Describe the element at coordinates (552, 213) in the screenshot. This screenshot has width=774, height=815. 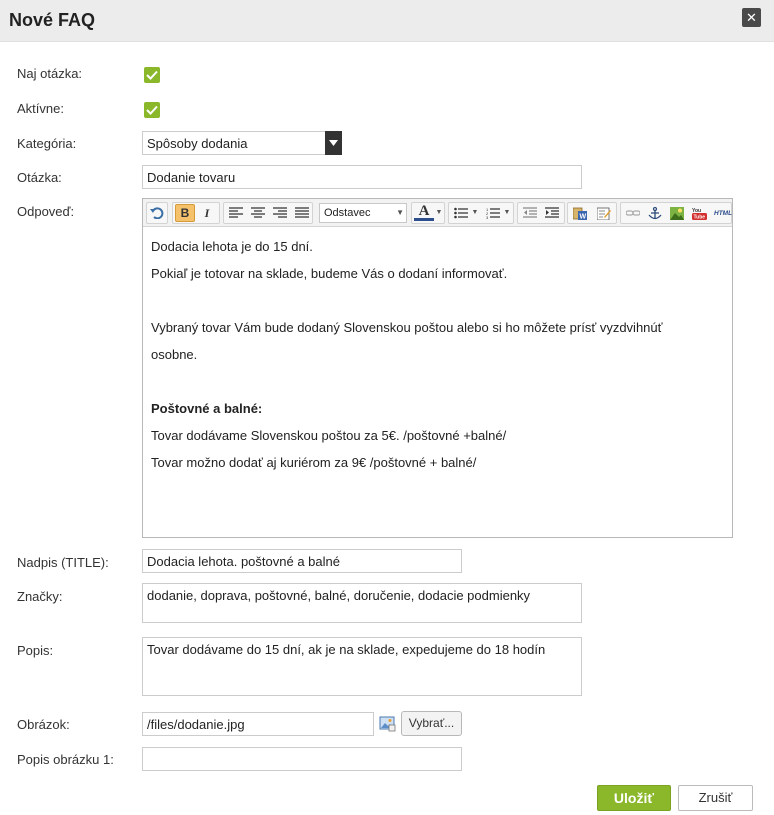
I see `indent-icon` at that location.